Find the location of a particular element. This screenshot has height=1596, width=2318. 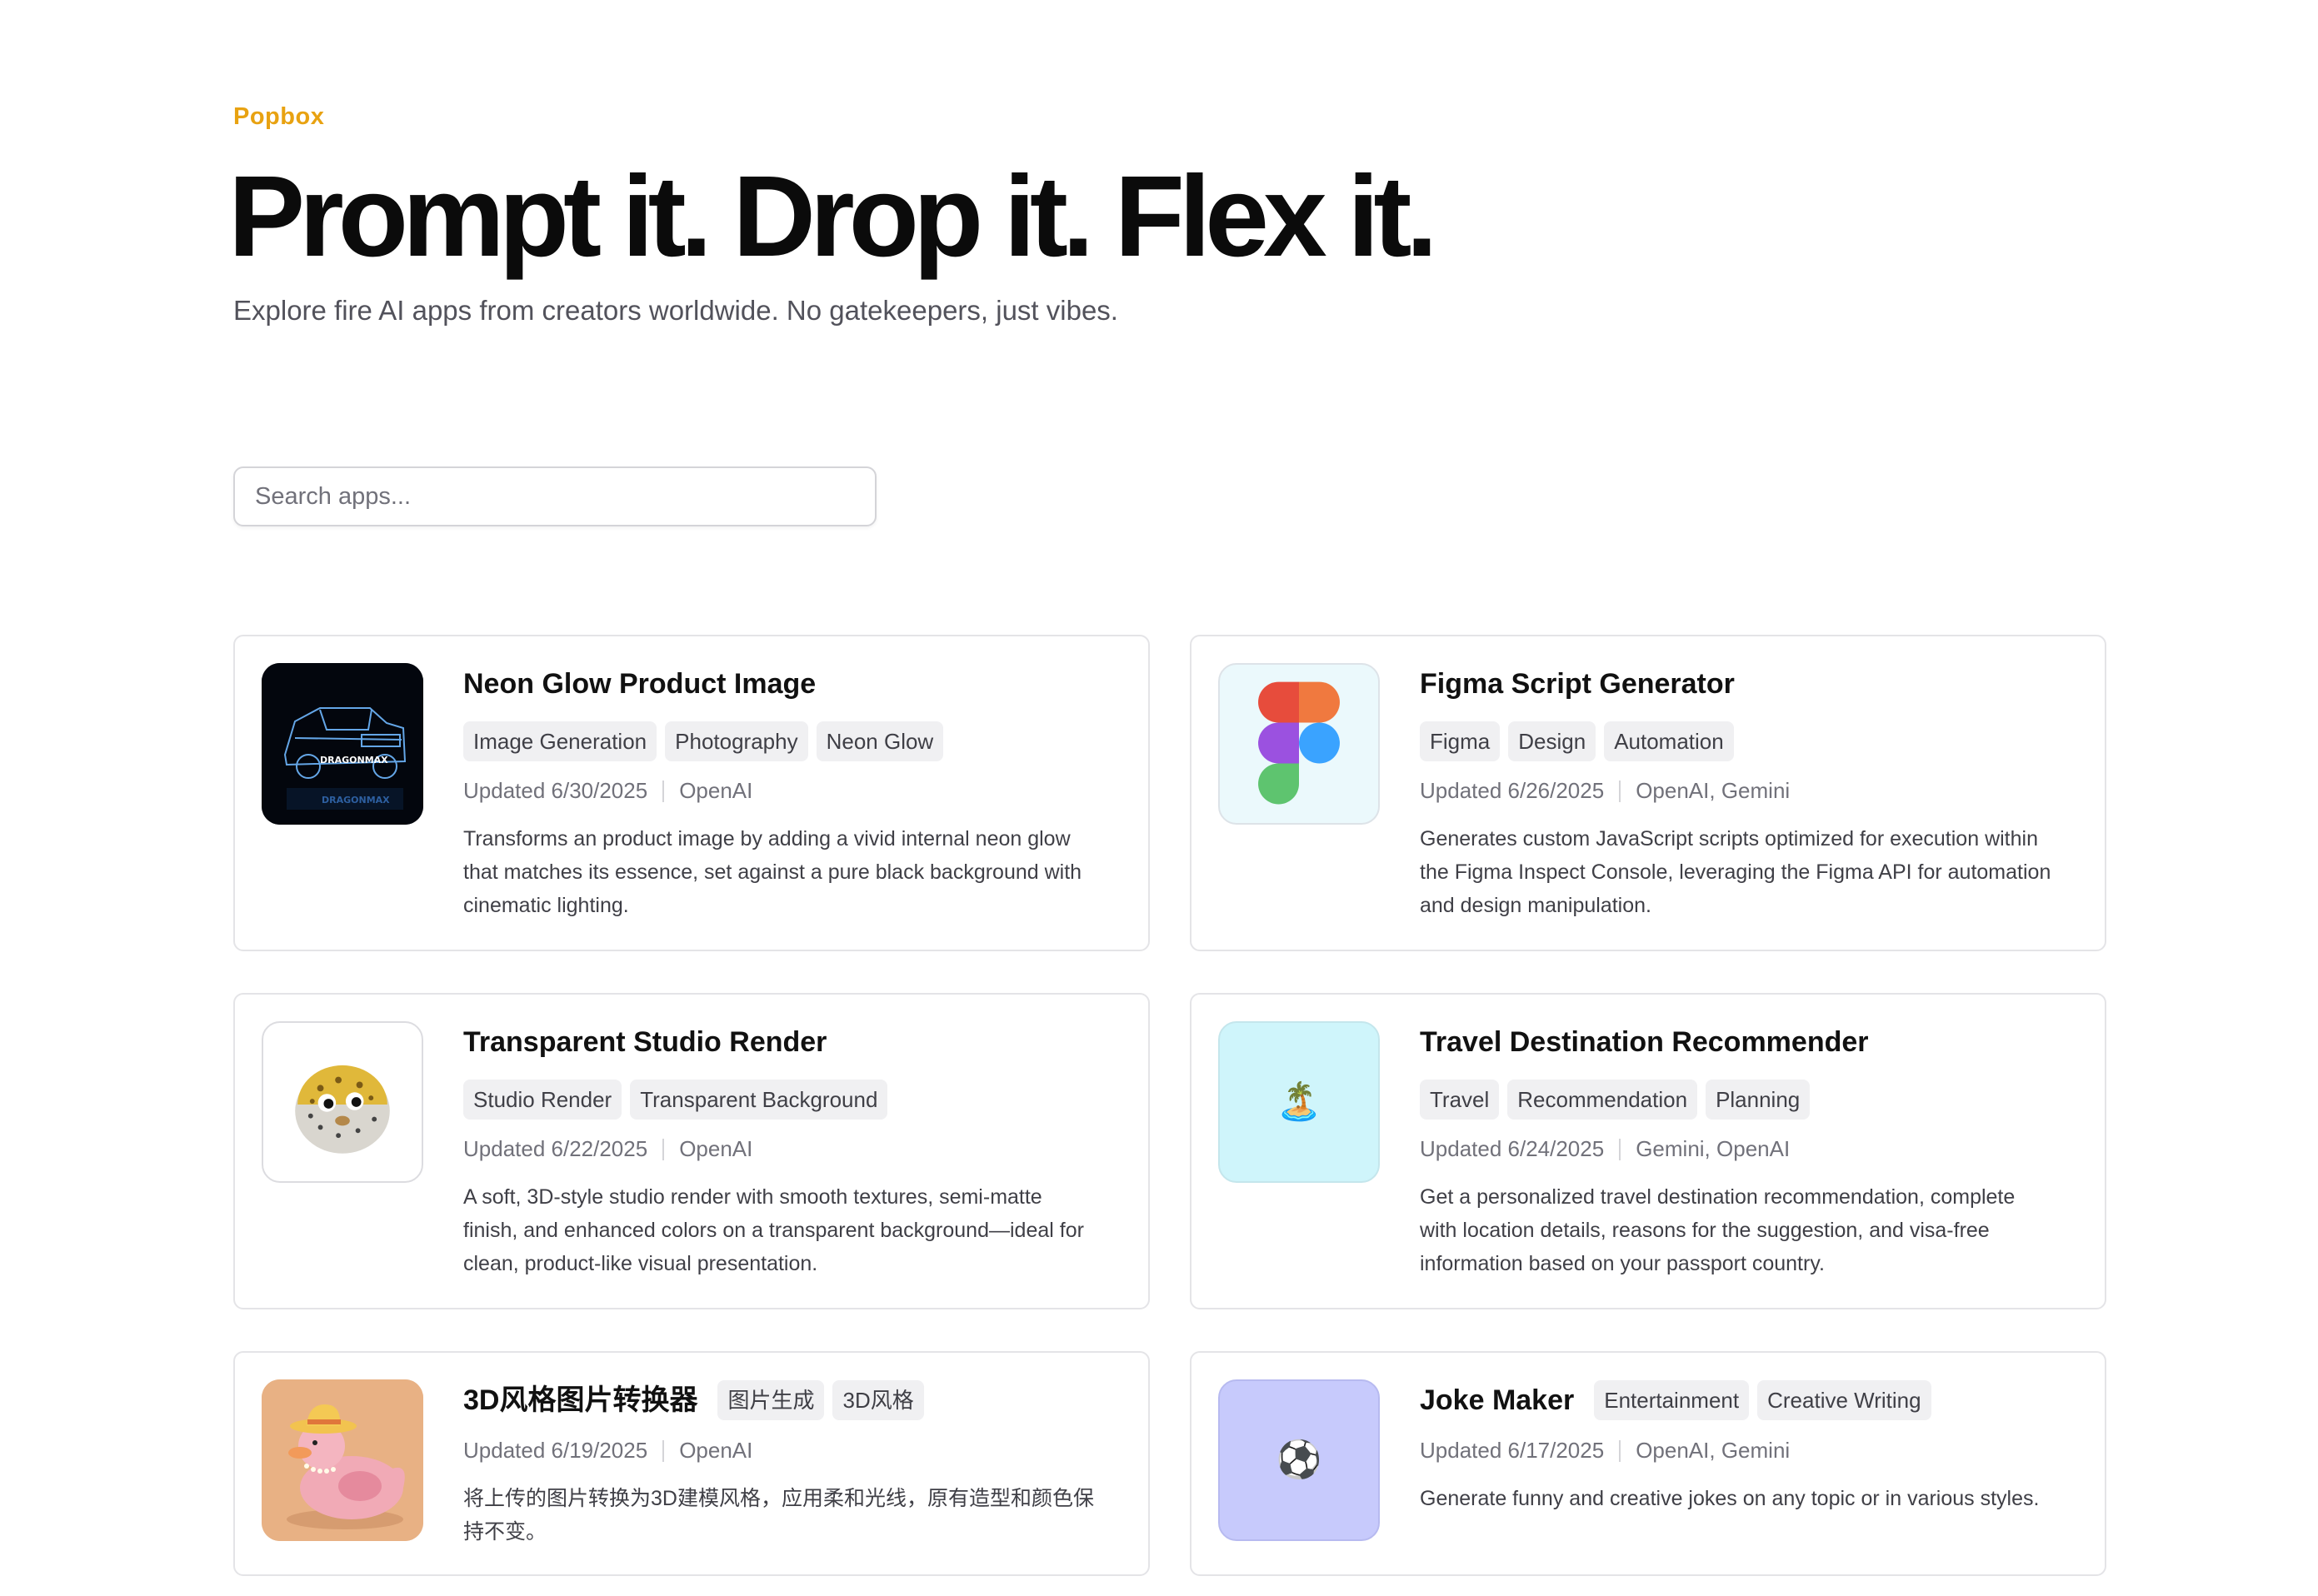

tag-list: Figma Design Automation is located at coordinates (1738, 741).